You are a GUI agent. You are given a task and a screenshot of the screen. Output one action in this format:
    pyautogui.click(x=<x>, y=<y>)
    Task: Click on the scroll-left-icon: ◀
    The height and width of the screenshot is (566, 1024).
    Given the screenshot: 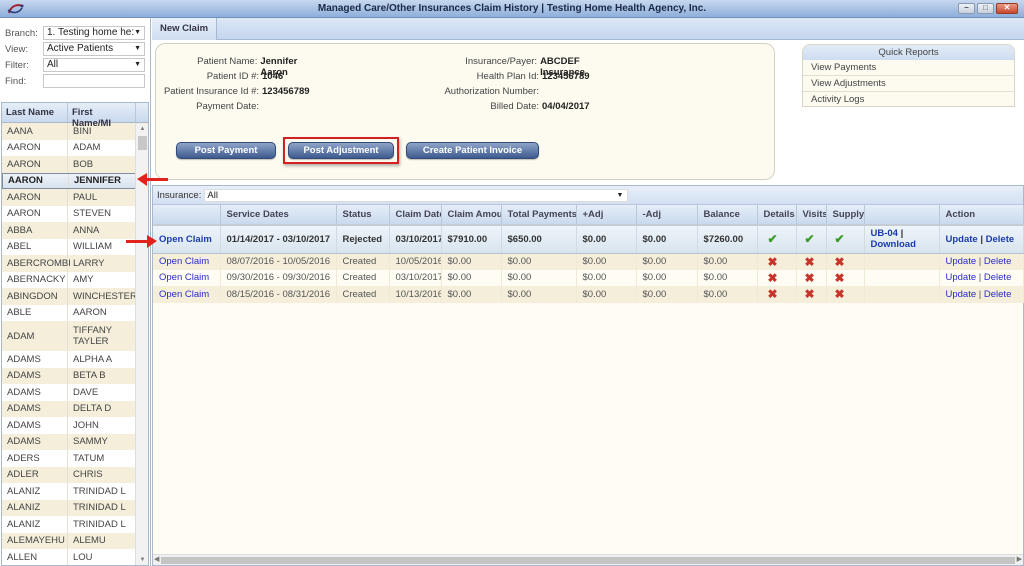 What is the action you would take?
    pyautogui.click(x=156, y=559)
    